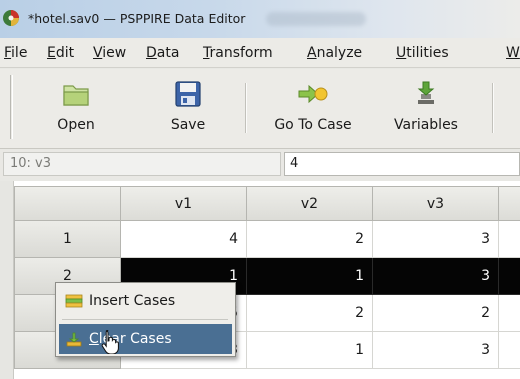  I want to click on menu-utilities: Utilities, so click(422, 53).